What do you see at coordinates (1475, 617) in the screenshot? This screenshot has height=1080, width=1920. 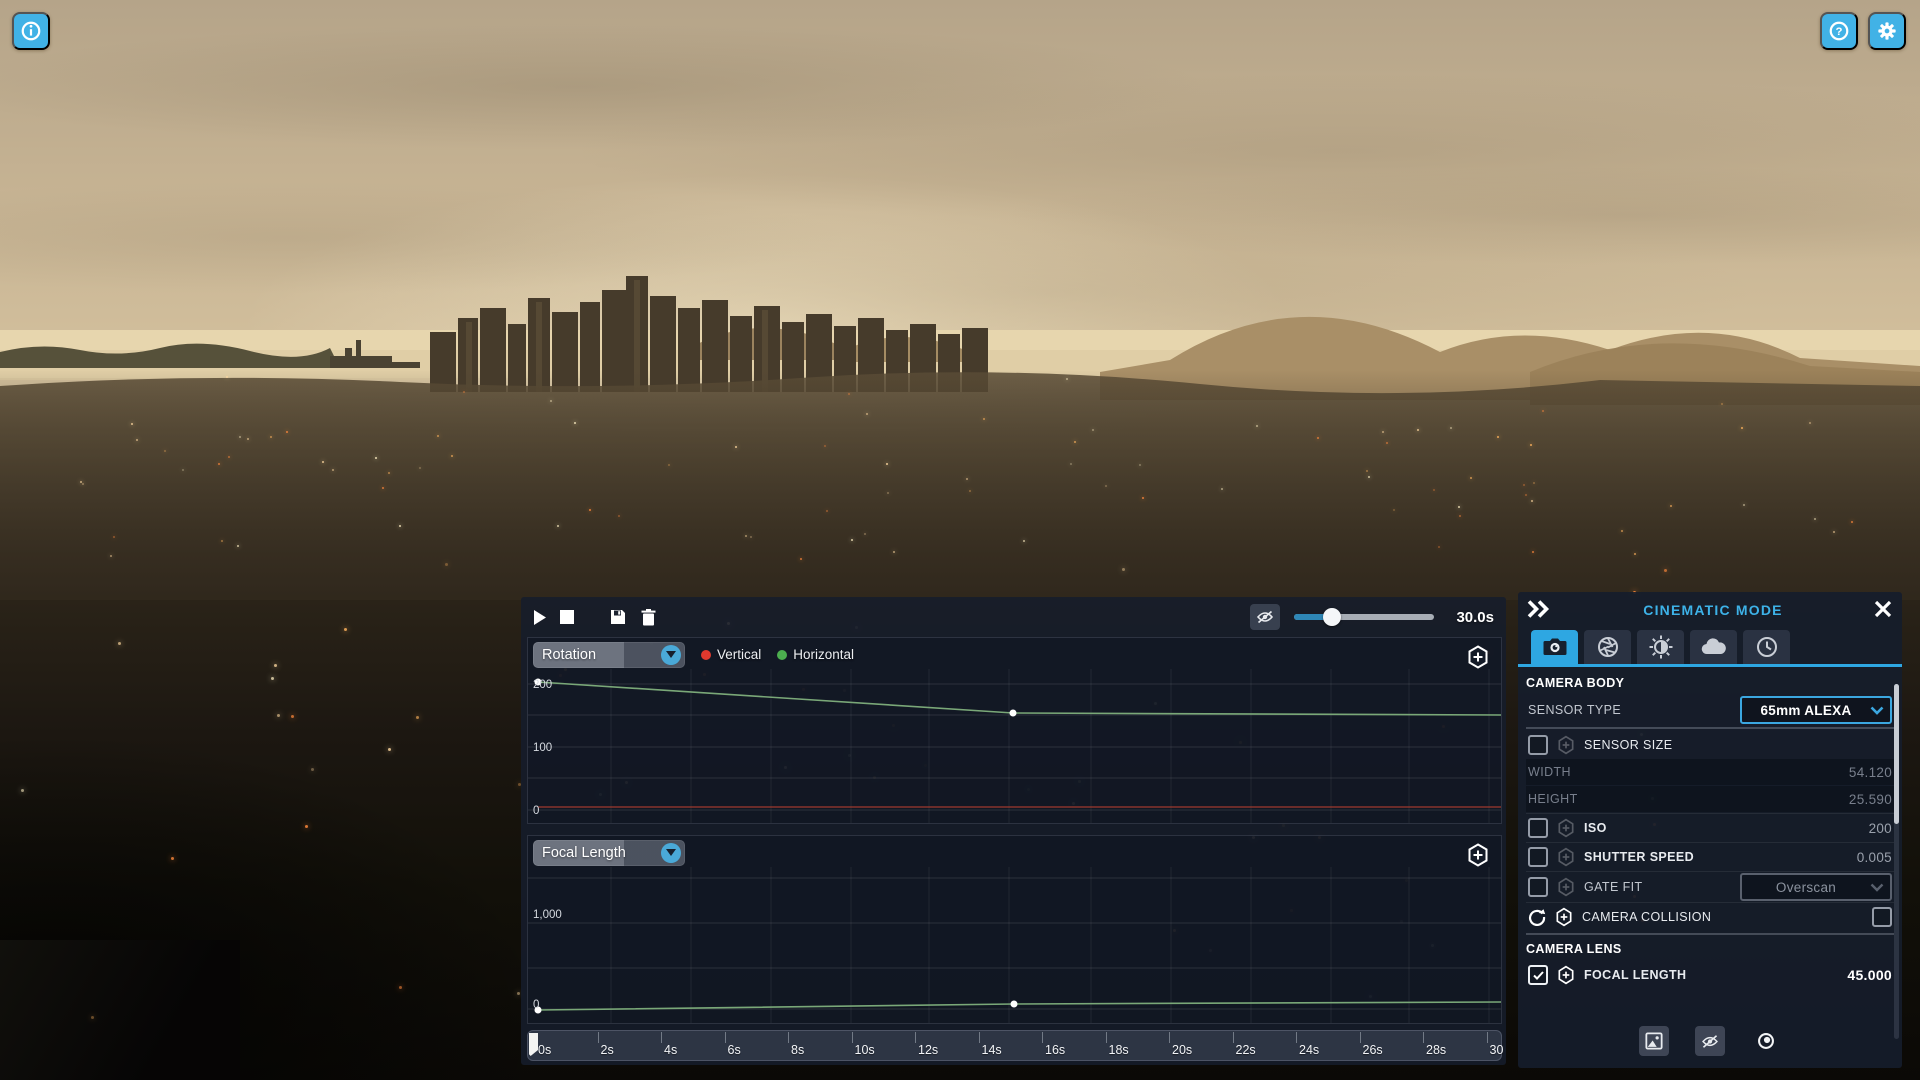 I see `timeline-duration: 30.0s` at bounding box center [1475, 617].